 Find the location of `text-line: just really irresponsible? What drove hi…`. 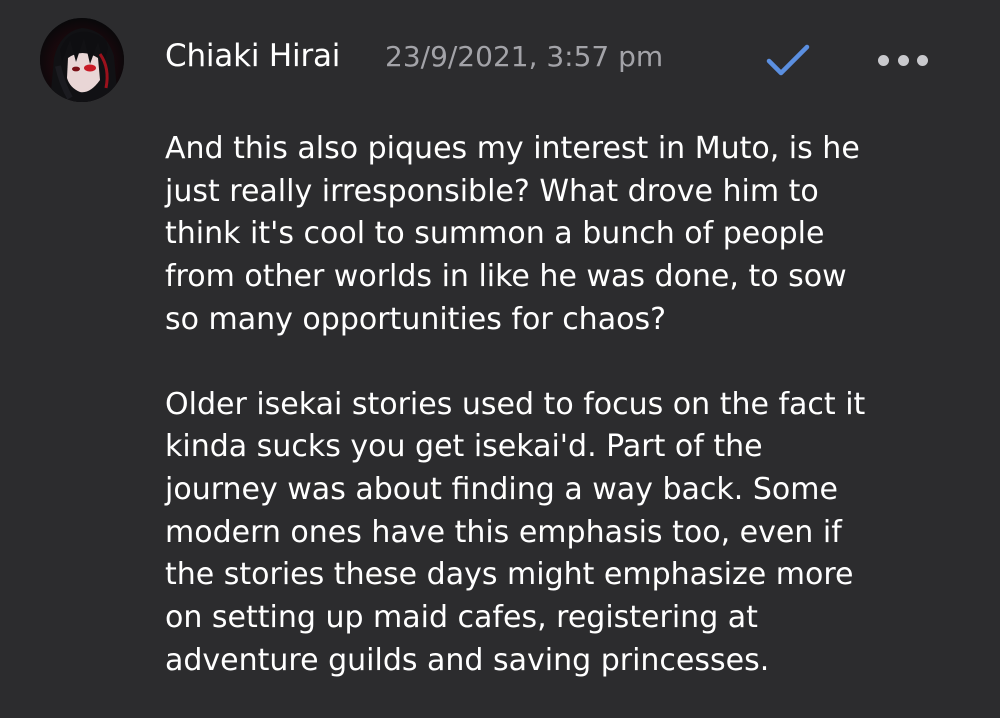

text-line: just really irresponsible? What drove hi… is located at coordinates (492, 191).